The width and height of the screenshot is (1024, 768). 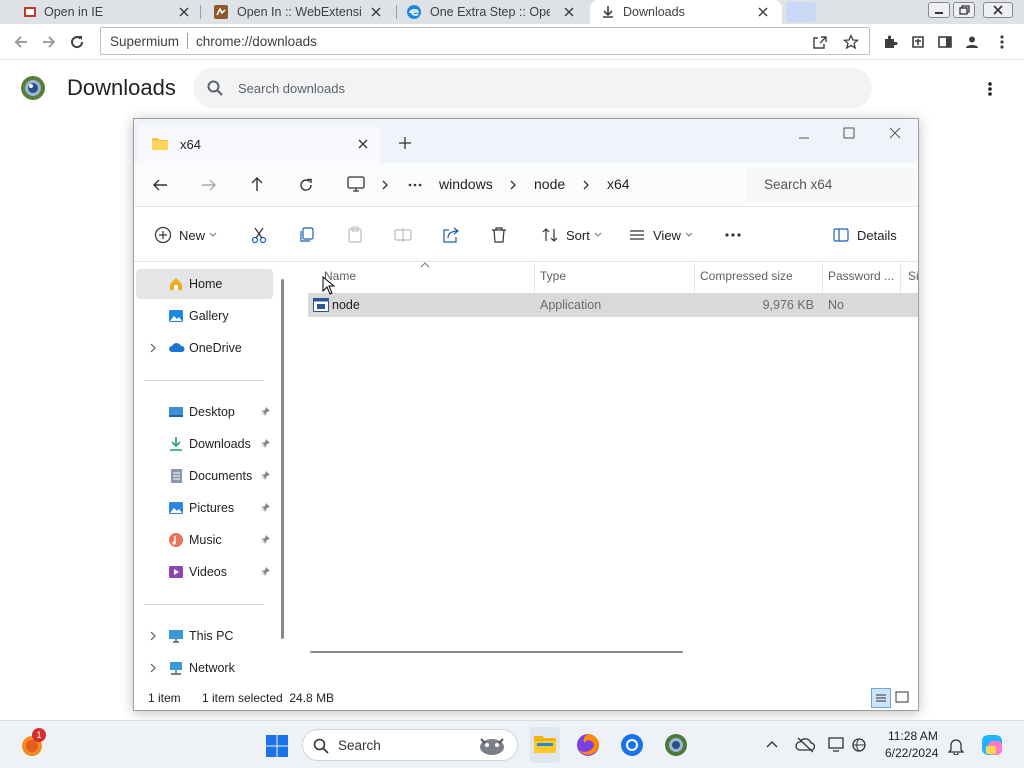 What do you see at coordinates (257, 184) in the screenshot?
I see `up-arrow-icon` at bounding box center [257, 184].